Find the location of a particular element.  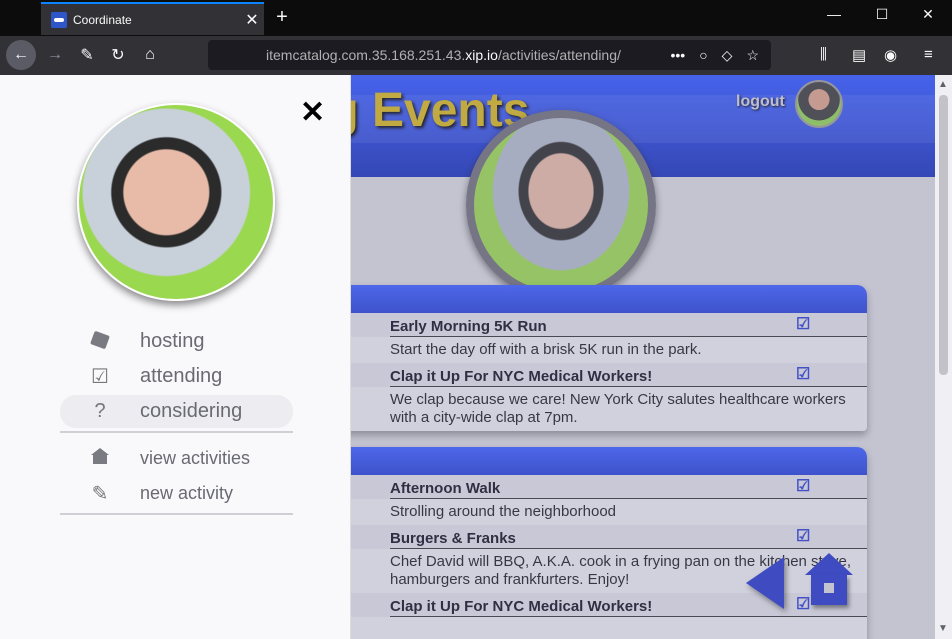

browser-tab-bar: Coordinate ✕ + — ☐ ✕ is located at coordinates (476, 18).